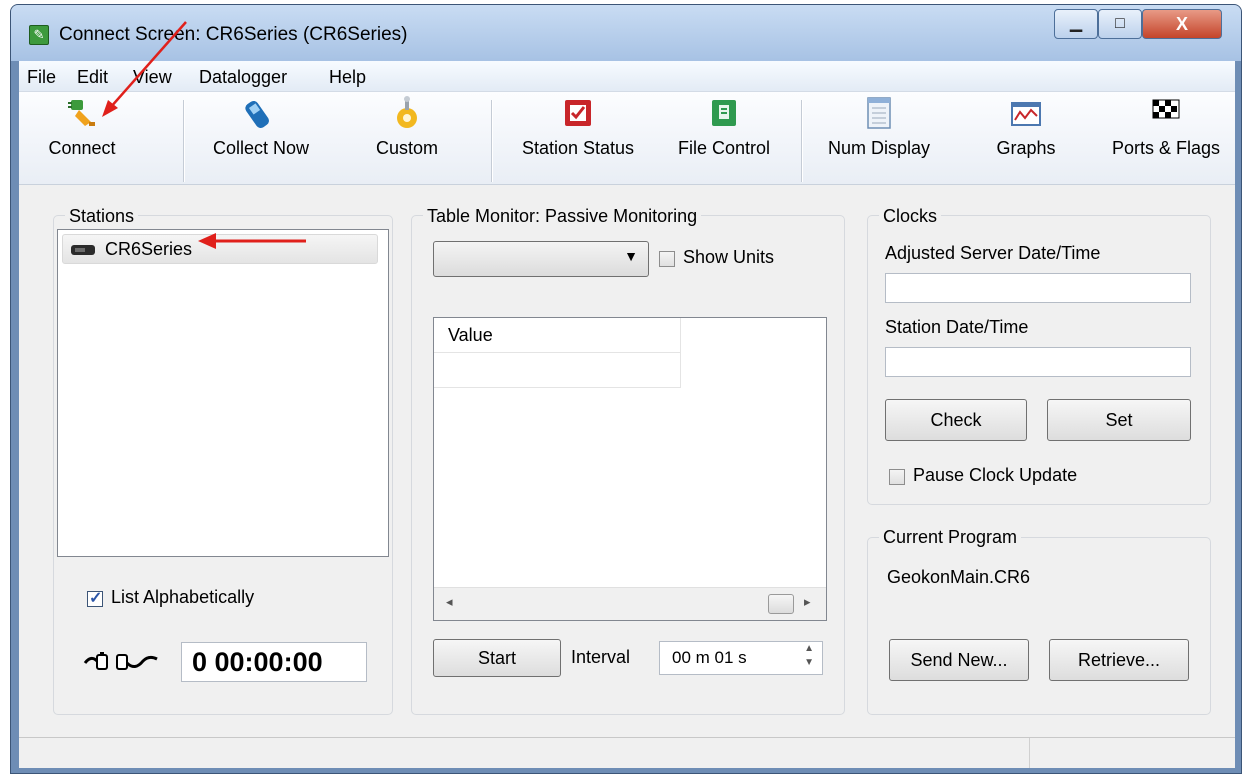 Image resolution: width=1248 pixels, height=778 pixels. I want to click on annotation-arrowhead-station, so click(207, 241).